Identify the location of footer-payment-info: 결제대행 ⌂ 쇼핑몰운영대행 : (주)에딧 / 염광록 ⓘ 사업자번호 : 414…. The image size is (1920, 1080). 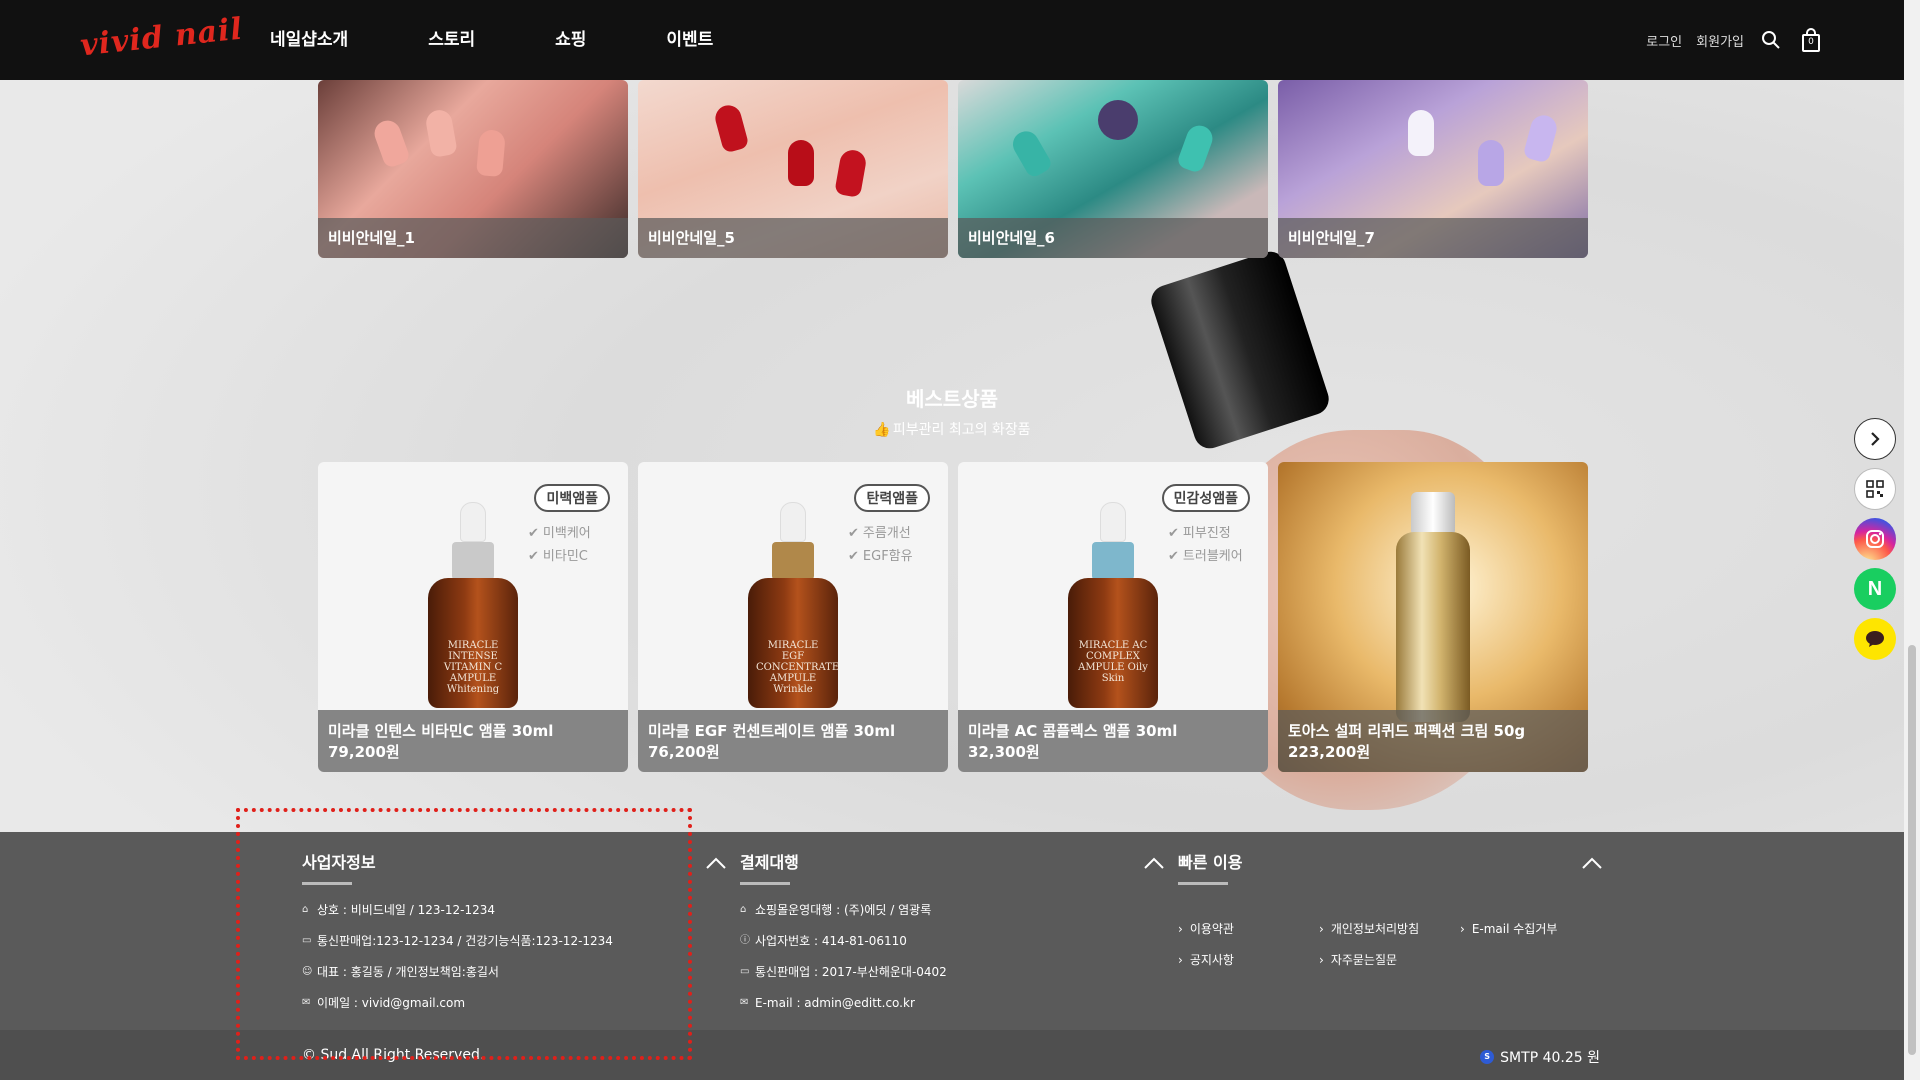
(843, 929).